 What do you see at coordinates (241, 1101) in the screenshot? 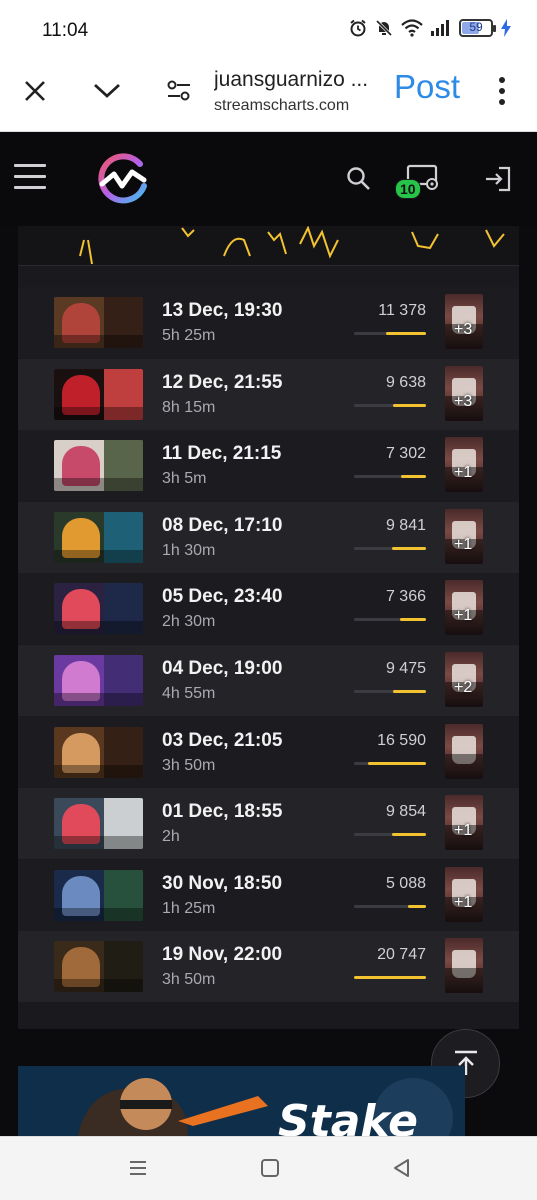
I see `ad-banner: Stake` at bounding box center [241, 1101].